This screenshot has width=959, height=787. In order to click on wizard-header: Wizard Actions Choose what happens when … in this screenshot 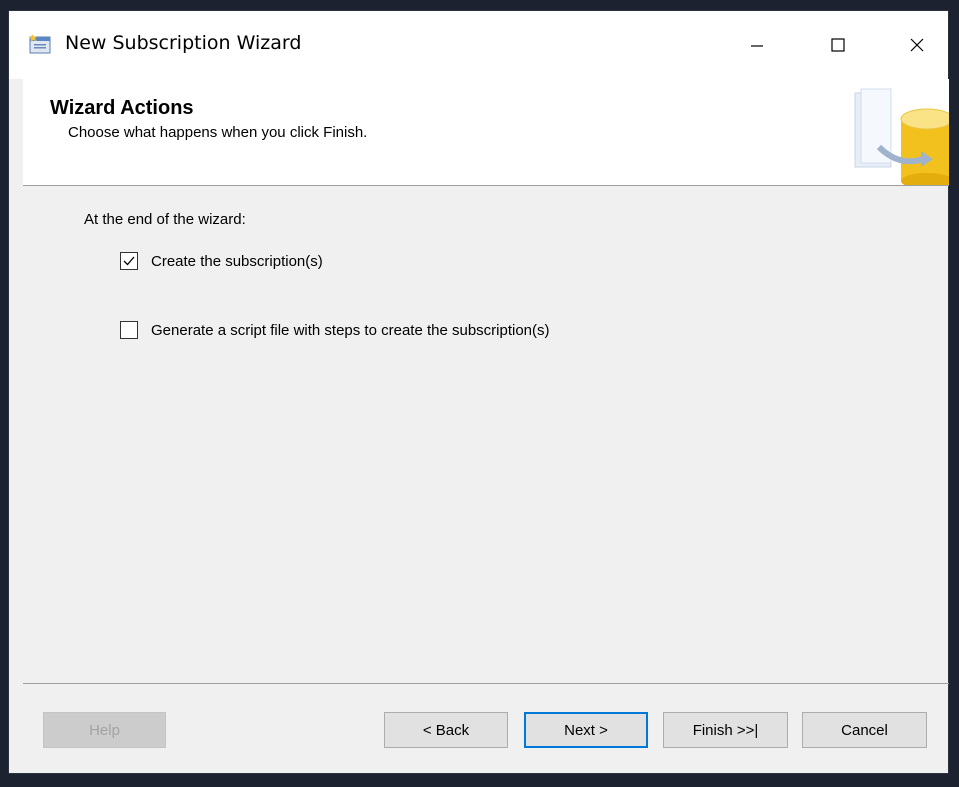, I will do `click(486, 132)`.